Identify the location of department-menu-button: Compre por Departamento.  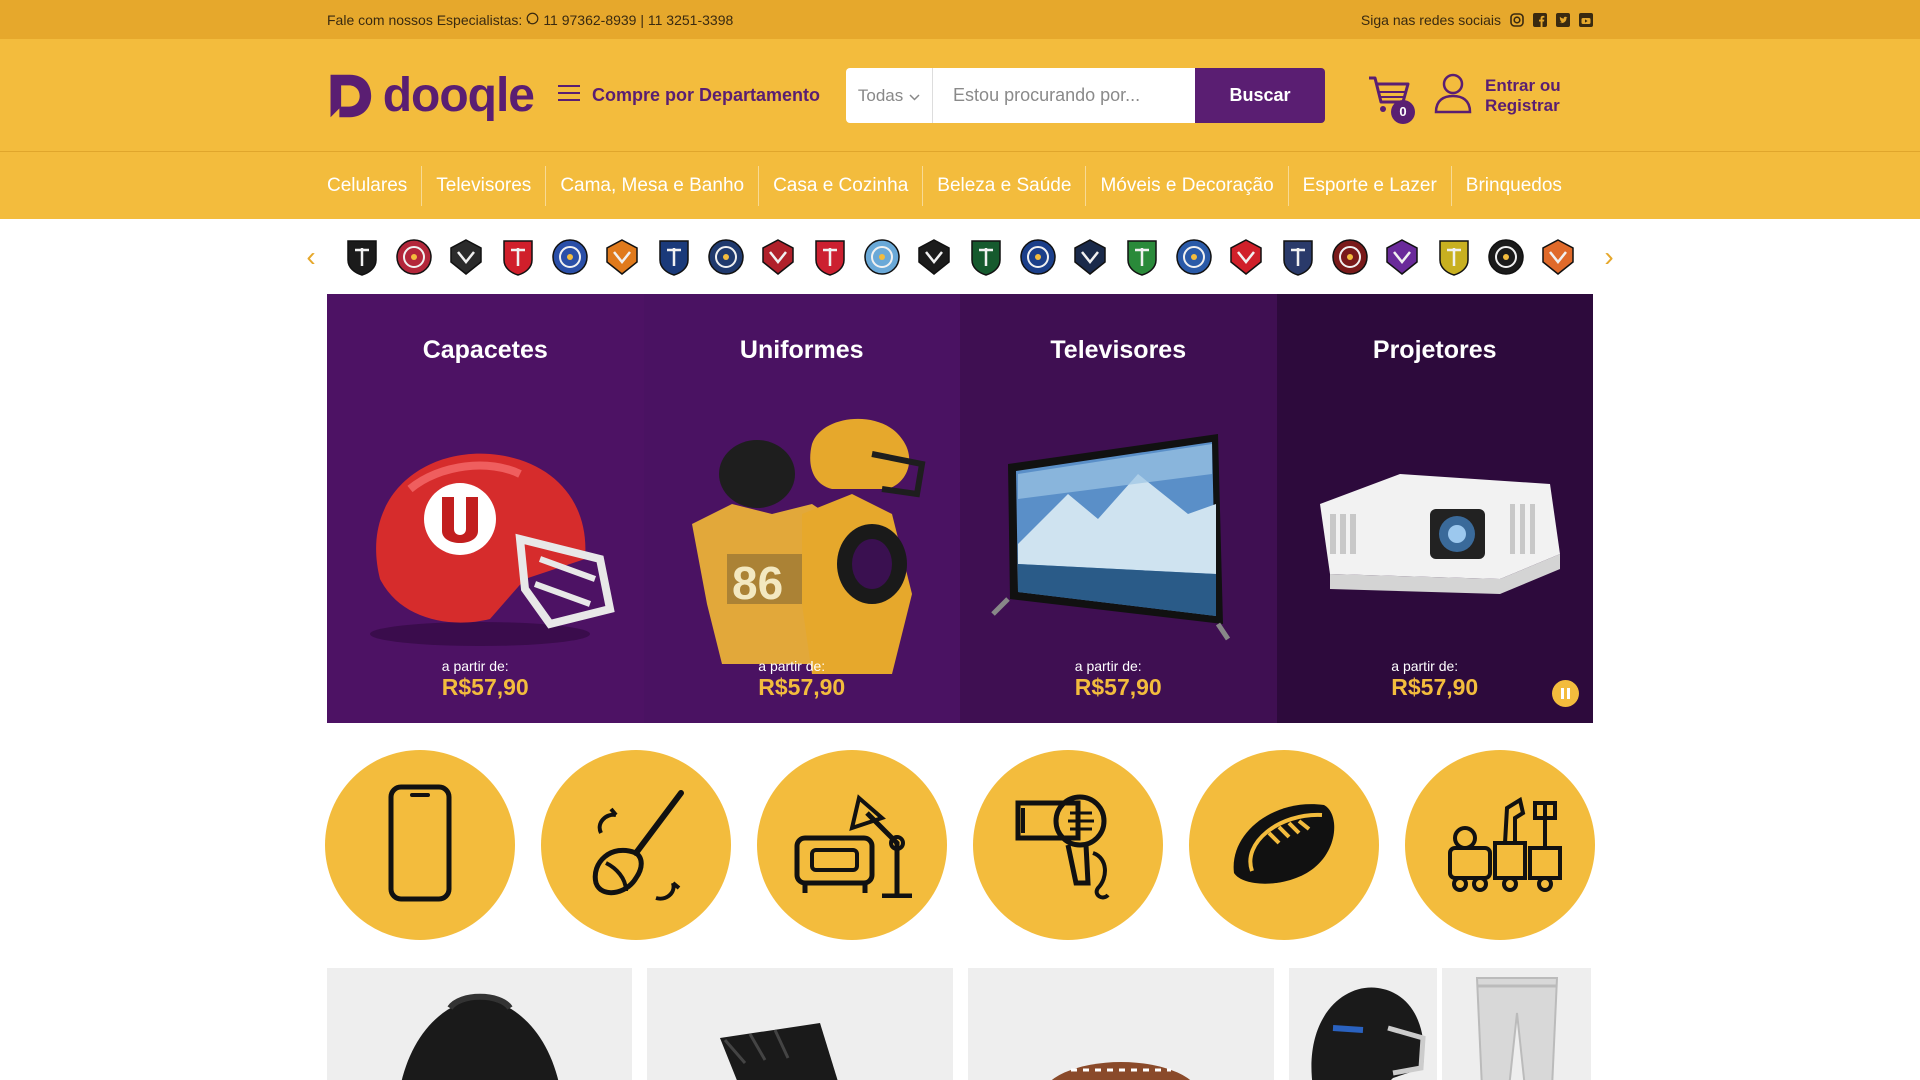
(689, 95).